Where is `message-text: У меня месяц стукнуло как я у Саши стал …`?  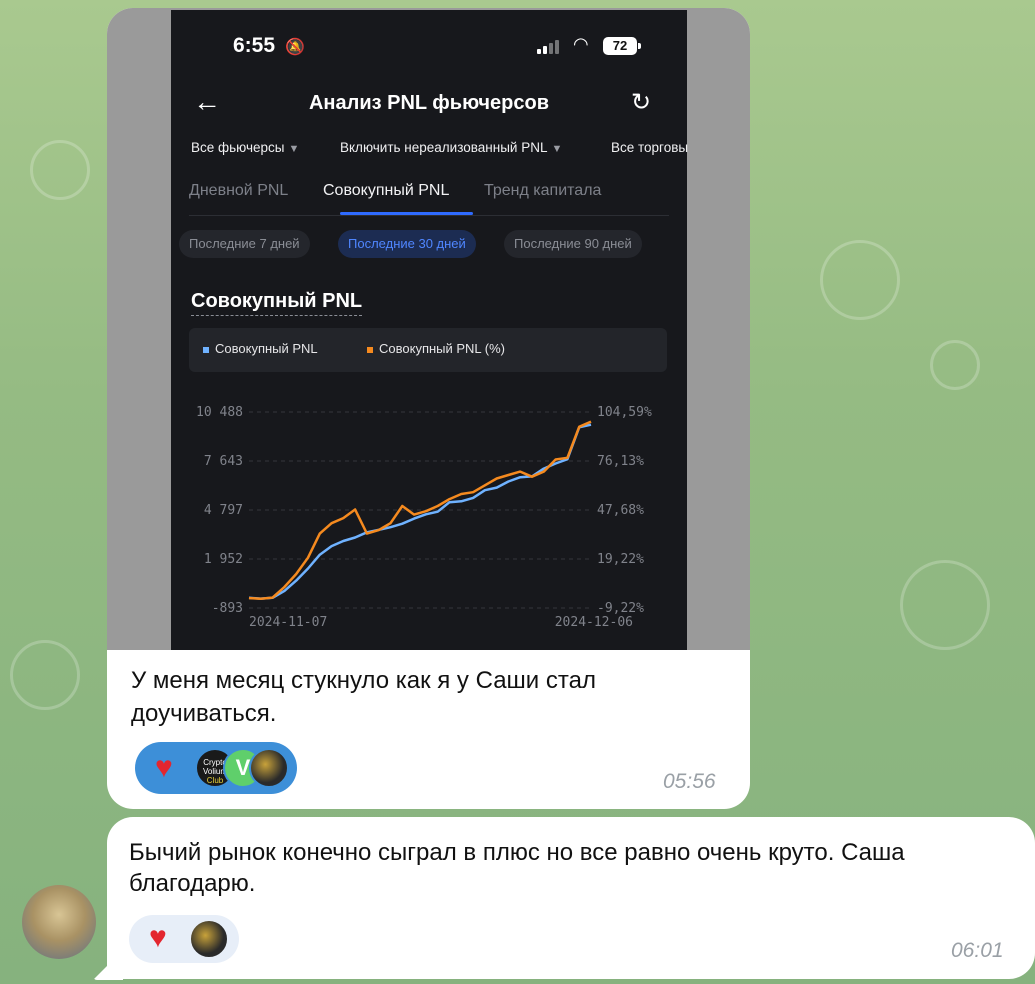
message-text: У меня месяц стукнуло как я у Саши стал … is located at coordinates (363, 697).